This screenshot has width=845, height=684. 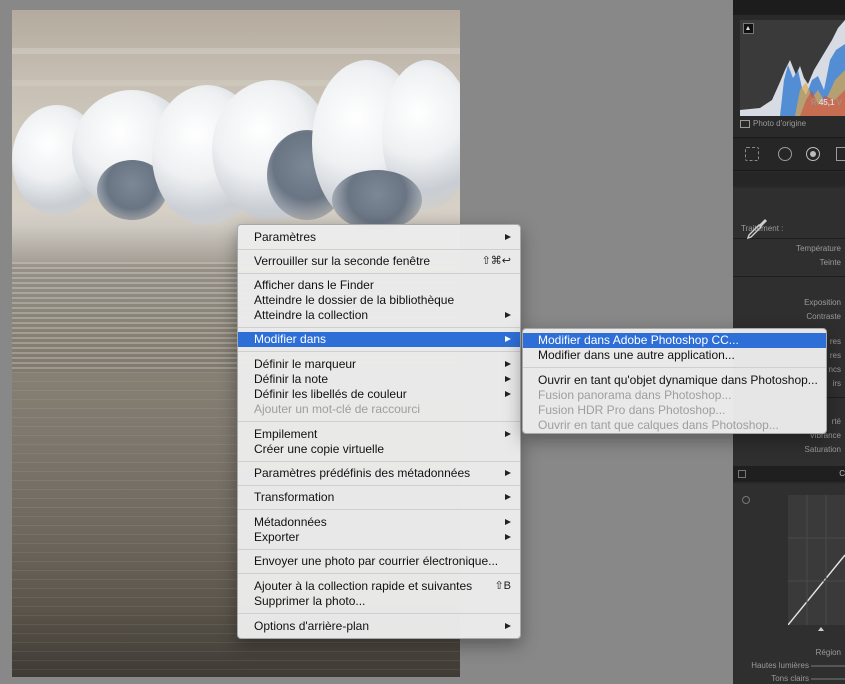 I want to click on tone-curve-graph, so click(x=816, y=560).